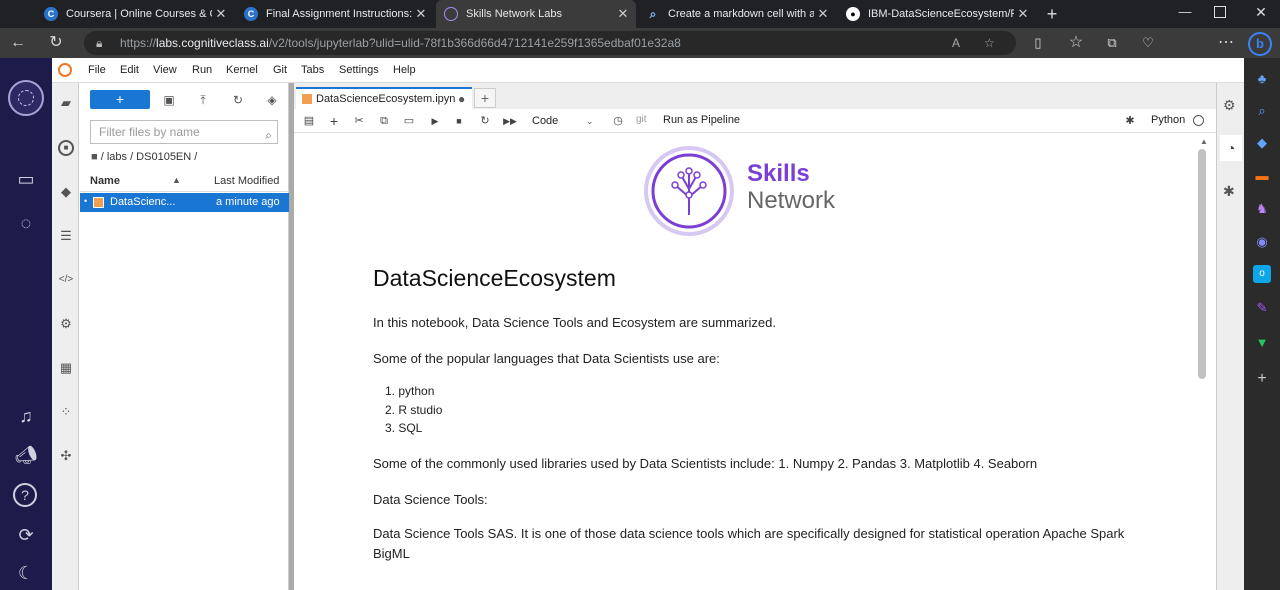 The image size is (1280, 590). I want to click on tools-icon: ▬, so click(1262, 176).